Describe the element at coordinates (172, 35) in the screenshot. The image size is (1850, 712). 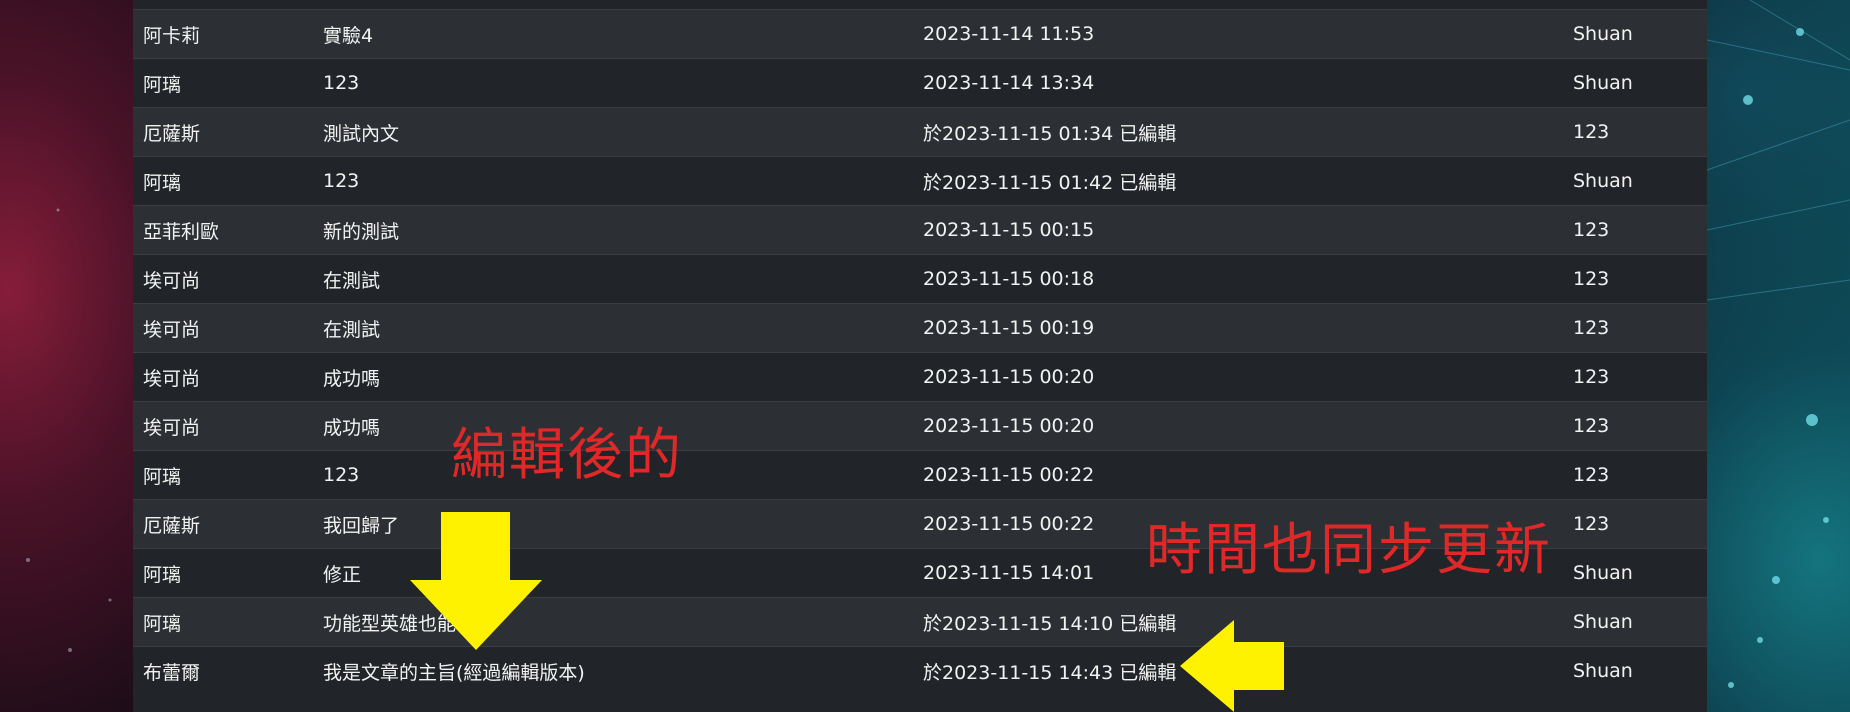
I see `author-cell: 阿卡莉` at that location.